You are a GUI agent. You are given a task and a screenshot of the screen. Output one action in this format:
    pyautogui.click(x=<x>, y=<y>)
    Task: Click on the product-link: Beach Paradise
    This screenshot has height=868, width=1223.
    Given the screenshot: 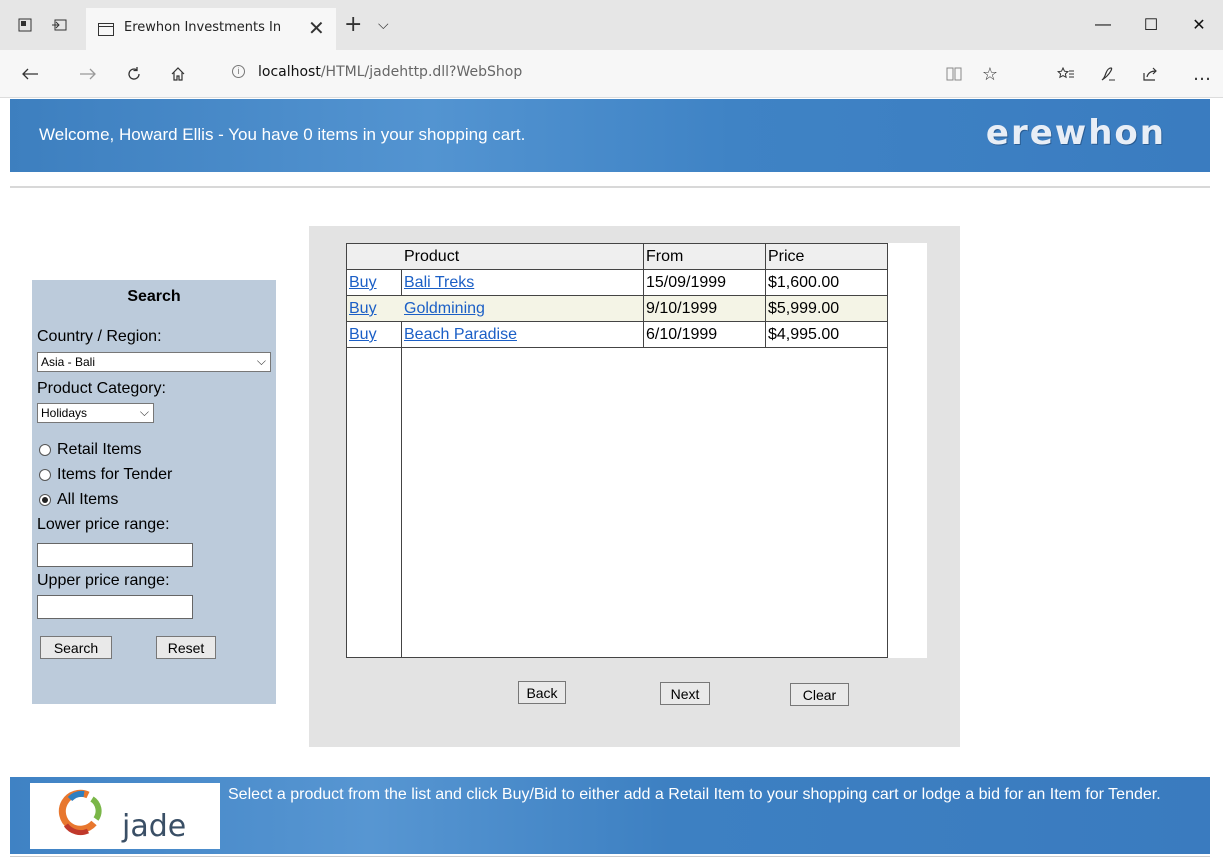 What is the action you would take?
    pyautogui.click(x=460, y=334)
    